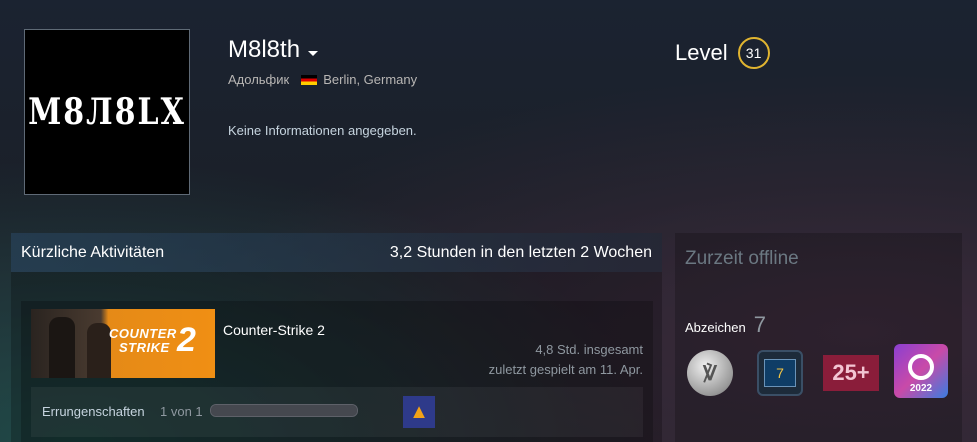  What do you see at coordinates (309, 79) in the screenshot?
I see `germany-flag-icon` at bounding box center [309, 79].